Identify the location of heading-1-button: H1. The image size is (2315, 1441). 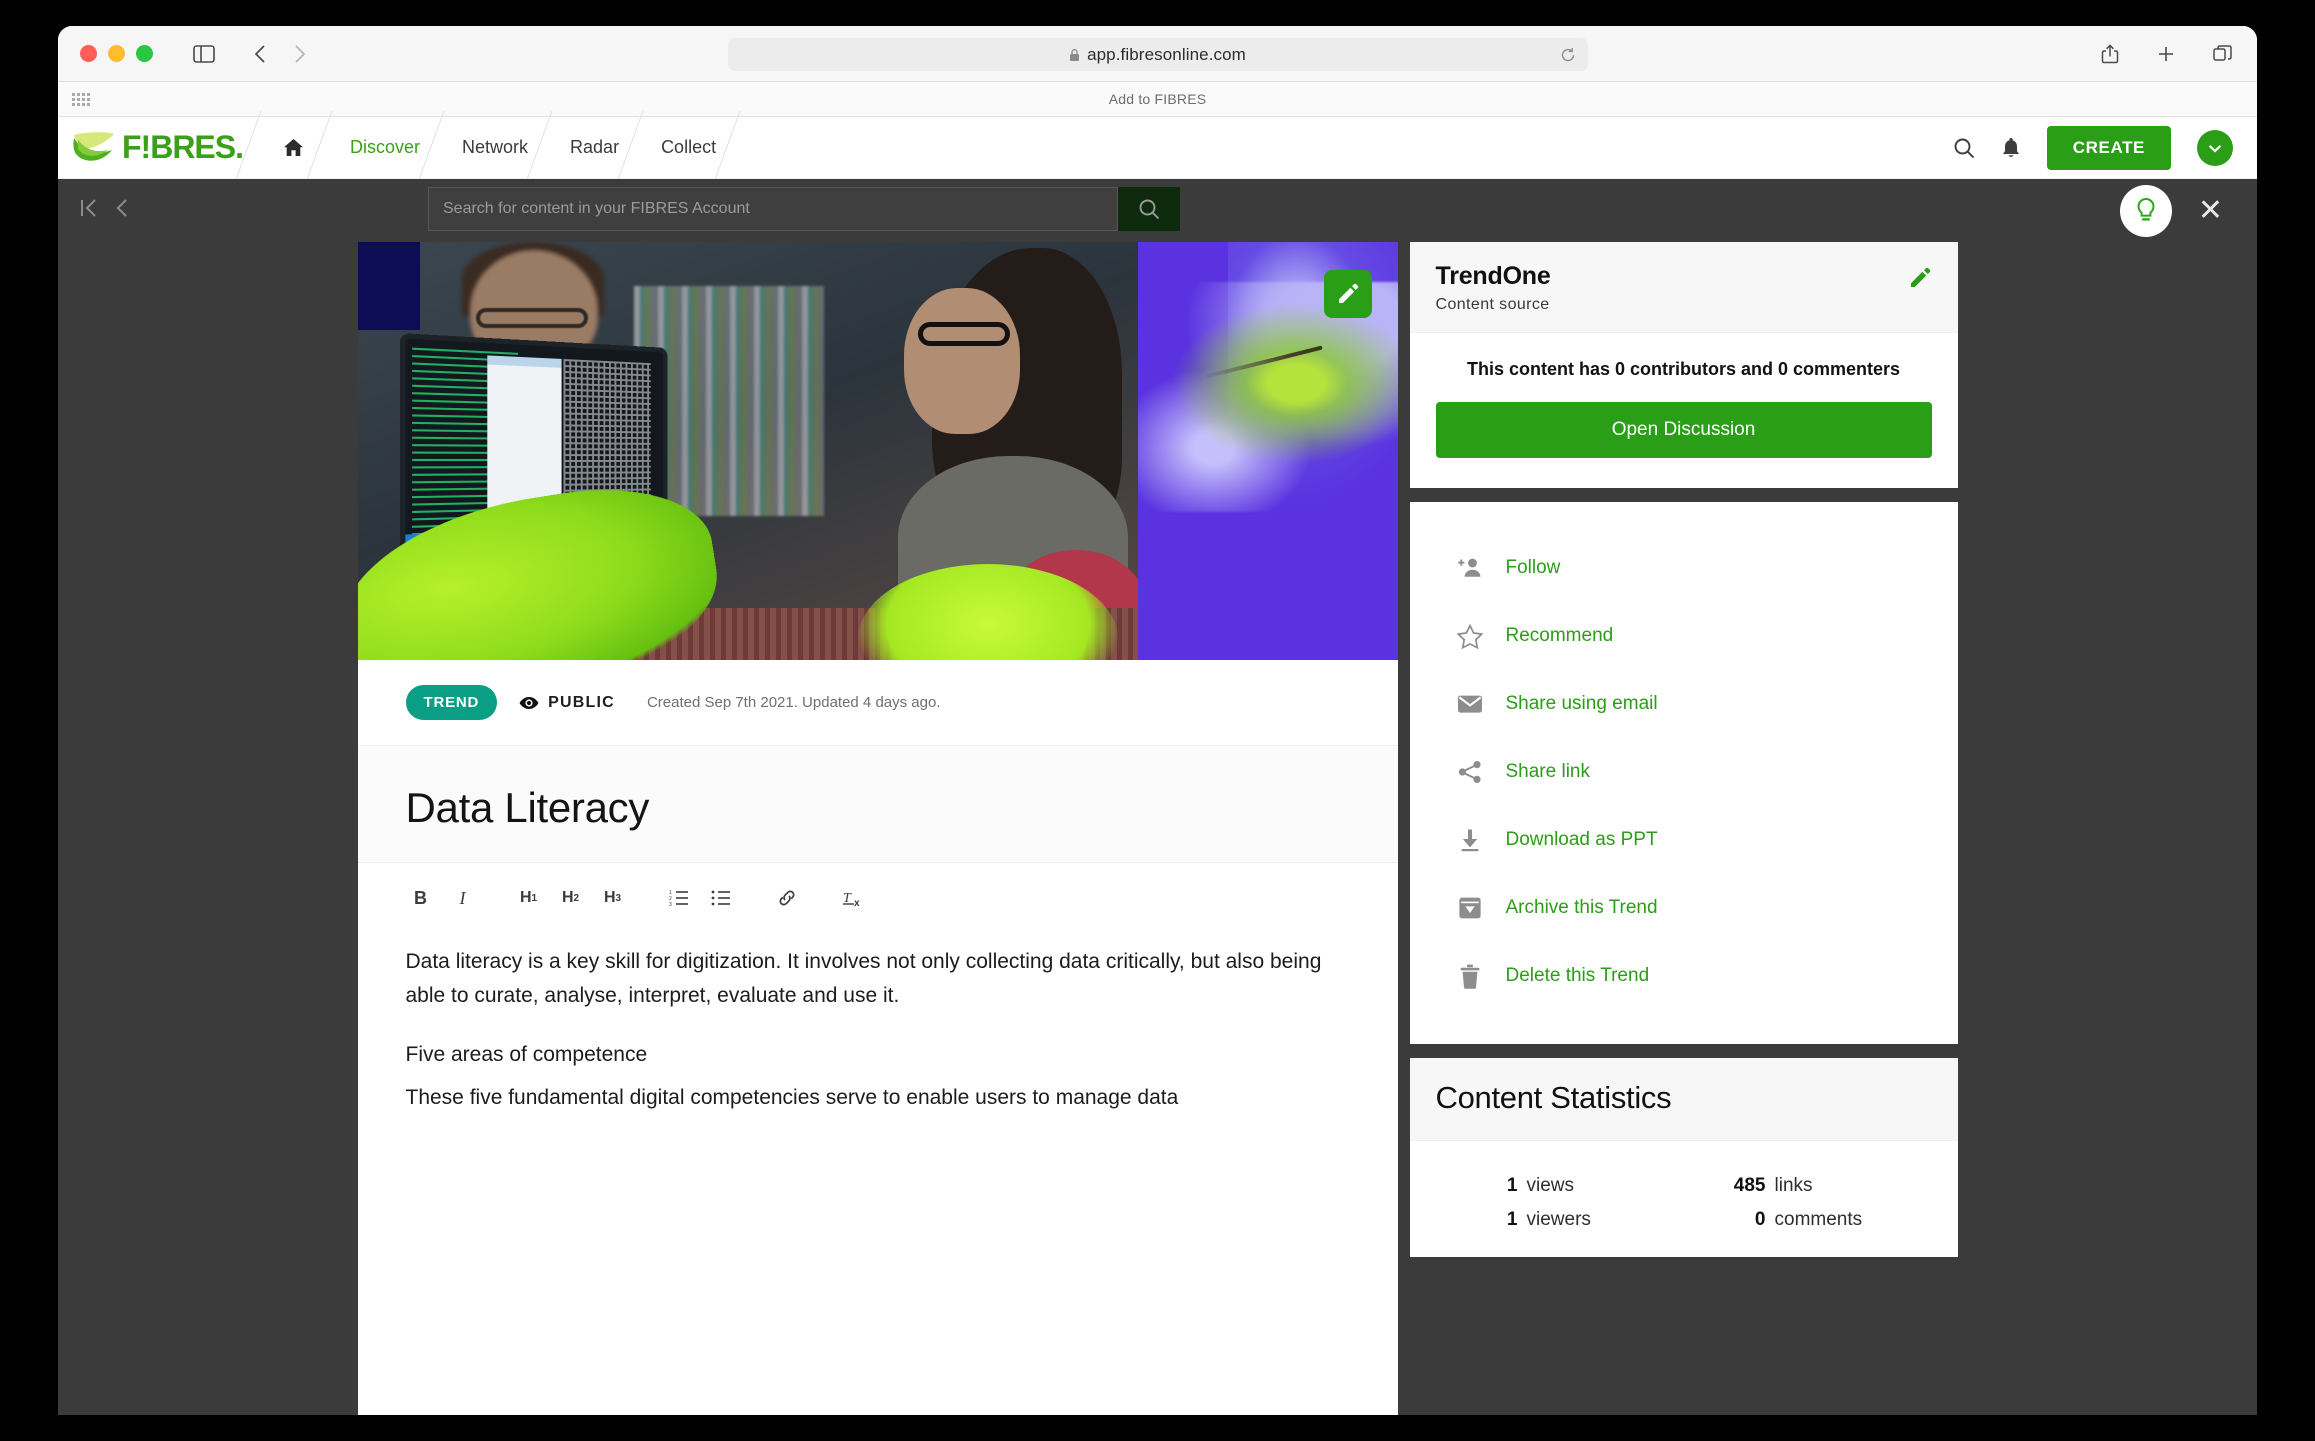
(529, 898).